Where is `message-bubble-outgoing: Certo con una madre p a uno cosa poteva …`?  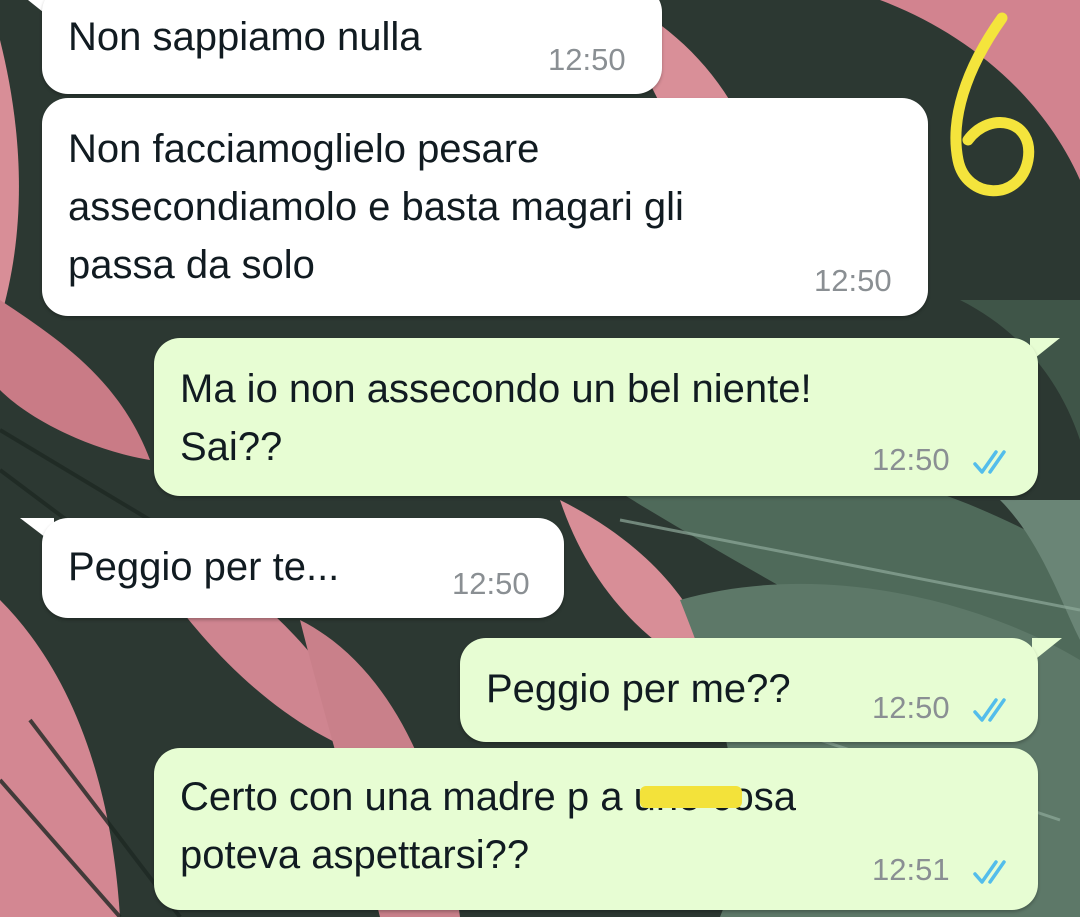
message-bubble-outgoing: Certo con una madre p a uno cosa poteva … is located at coordinates (596, 829).